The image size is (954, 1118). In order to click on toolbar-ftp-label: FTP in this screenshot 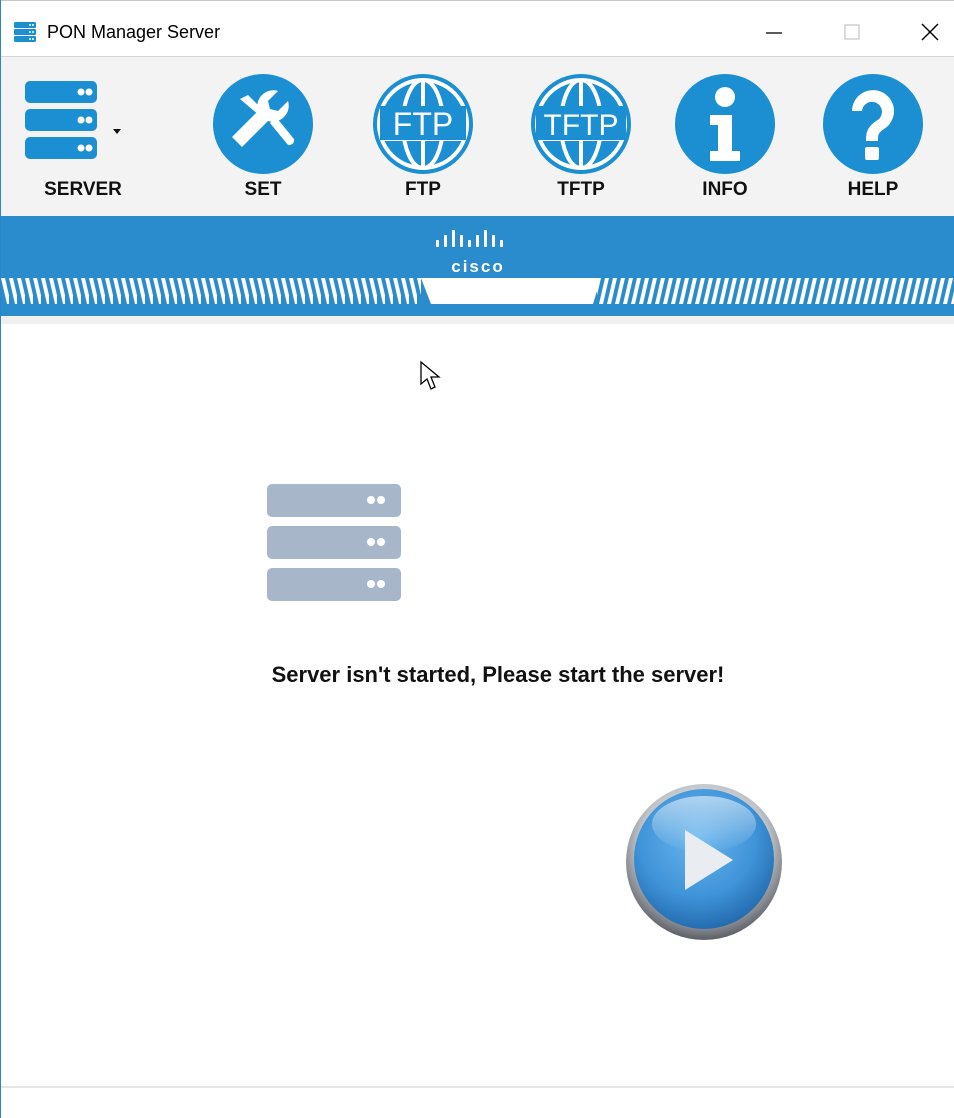, I will do `click(423, 189)`.